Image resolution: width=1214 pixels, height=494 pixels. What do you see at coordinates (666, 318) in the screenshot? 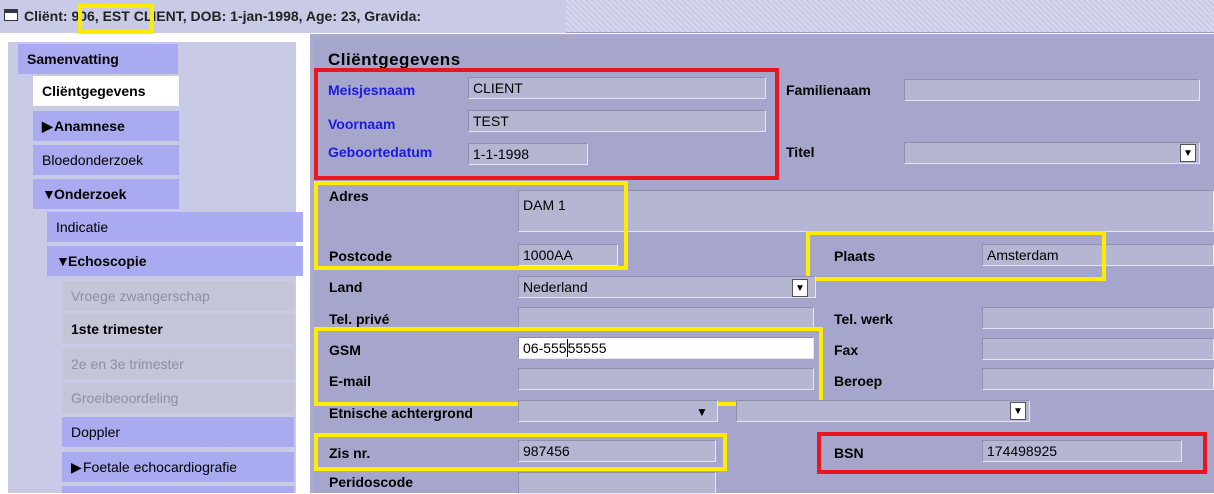
I see `tel-prive-field` at bounding box center [666, 318].